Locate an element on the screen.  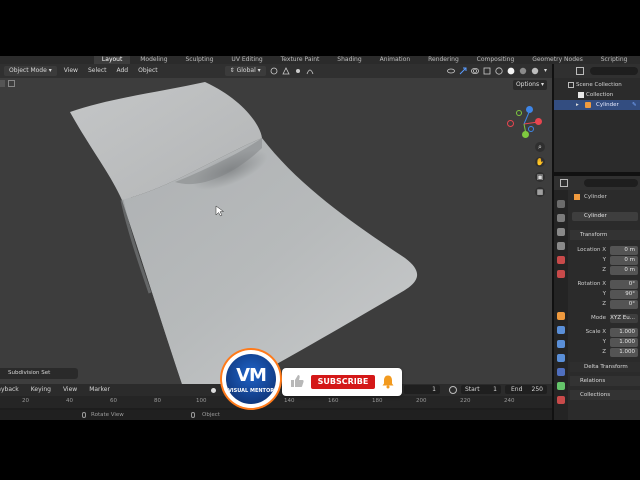
particles-tab-icon is located at coordinates (561, 344).